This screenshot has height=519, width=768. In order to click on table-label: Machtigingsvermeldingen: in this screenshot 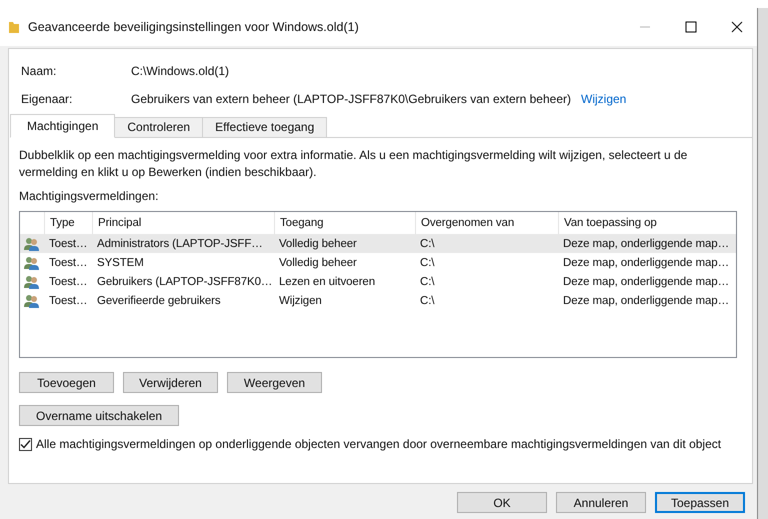, I will do `click(89, 197)`.